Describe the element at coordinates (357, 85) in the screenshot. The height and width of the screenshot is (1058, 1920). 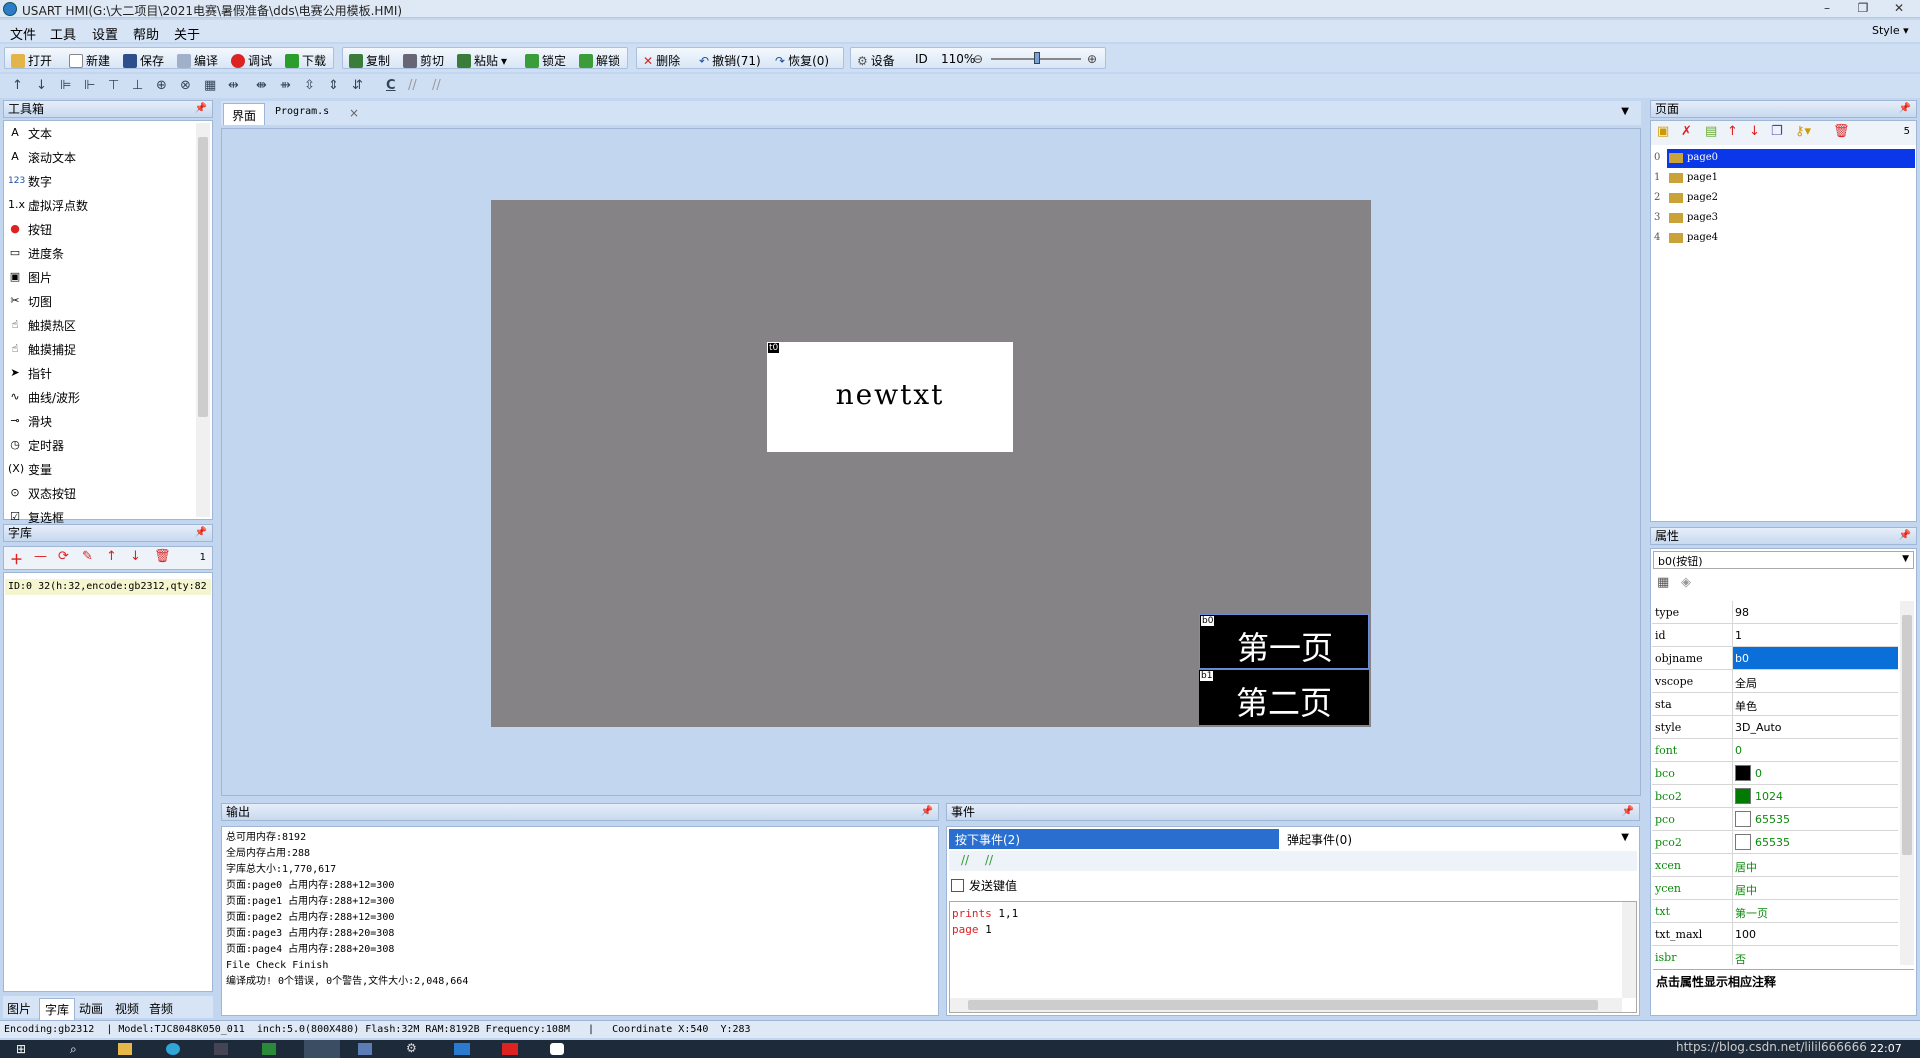
I see `vspace-dec-icon: ⇵` at that location.